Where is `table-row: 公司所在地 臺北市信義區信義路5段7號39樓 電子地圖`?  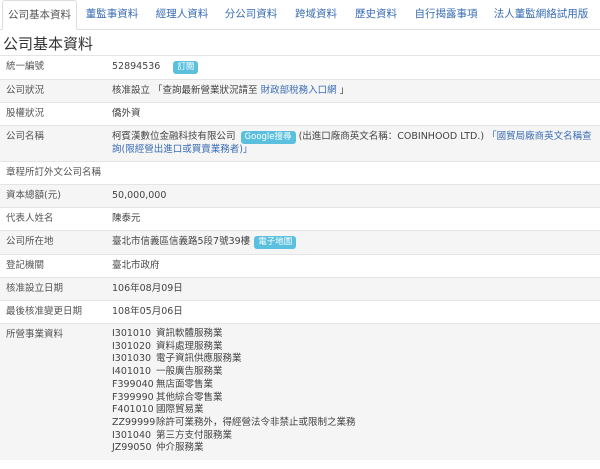
table-row: 公司所在地 臺北市信義區信義路5段7號39樓 電子地圖 is located at coordinates (300, 242).